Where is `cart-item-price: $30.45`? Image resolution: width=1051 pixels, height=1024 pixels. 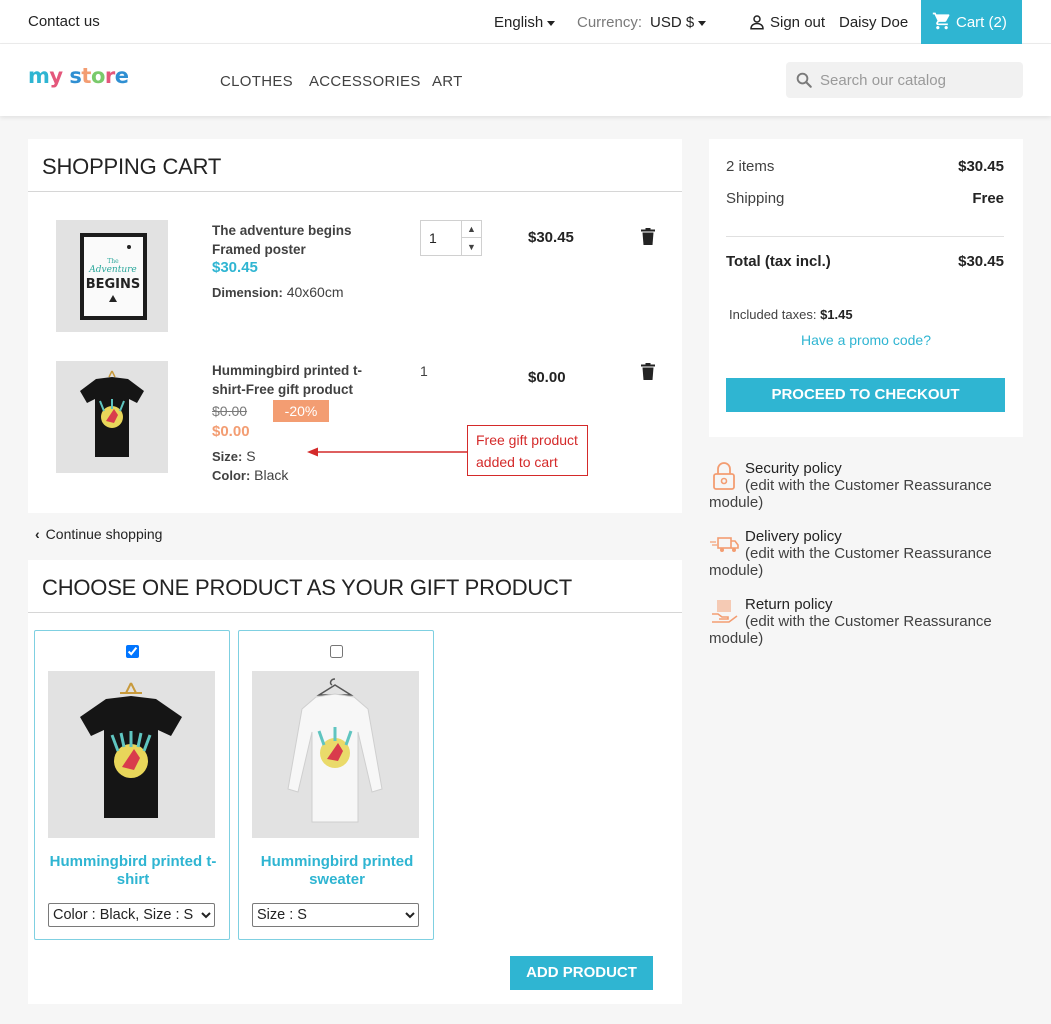
cart-item-price: $30.45 is located at coordinates (235, 267).